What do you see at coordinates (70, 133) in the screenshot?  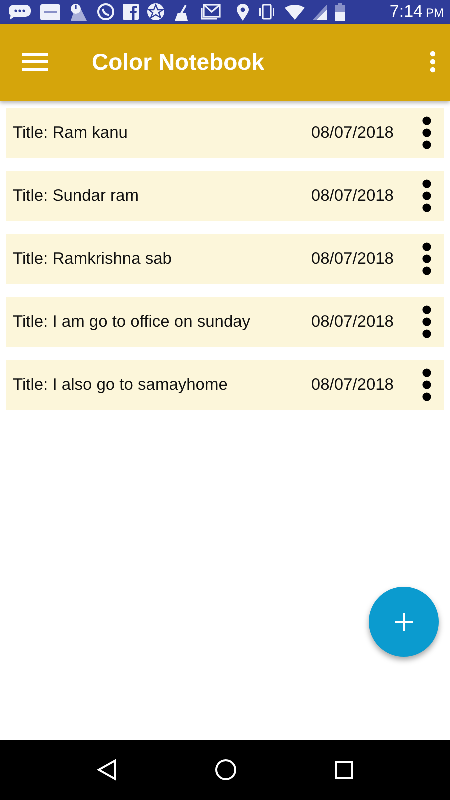 I see `note-title: Title: Ram kanu` at bounding box center [70, 133].